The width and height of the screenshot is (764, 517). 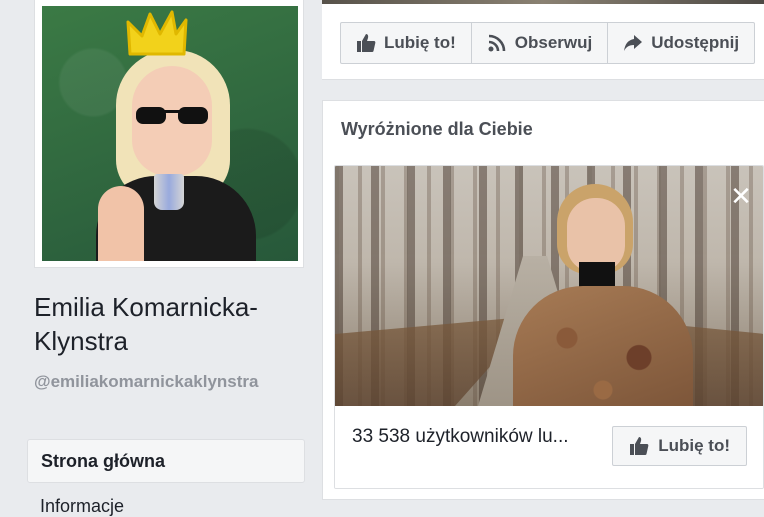 I want to click on photo-cup, so click(x=169, y=192).